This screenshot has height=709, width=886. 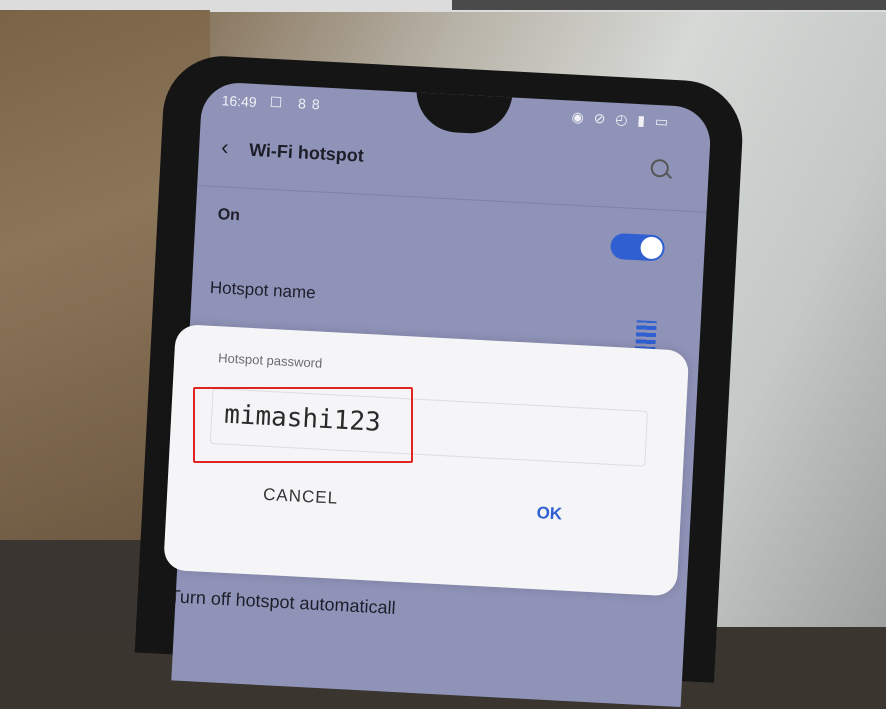 I want to click on status-time: 16:49, so click(x=239, y=101).